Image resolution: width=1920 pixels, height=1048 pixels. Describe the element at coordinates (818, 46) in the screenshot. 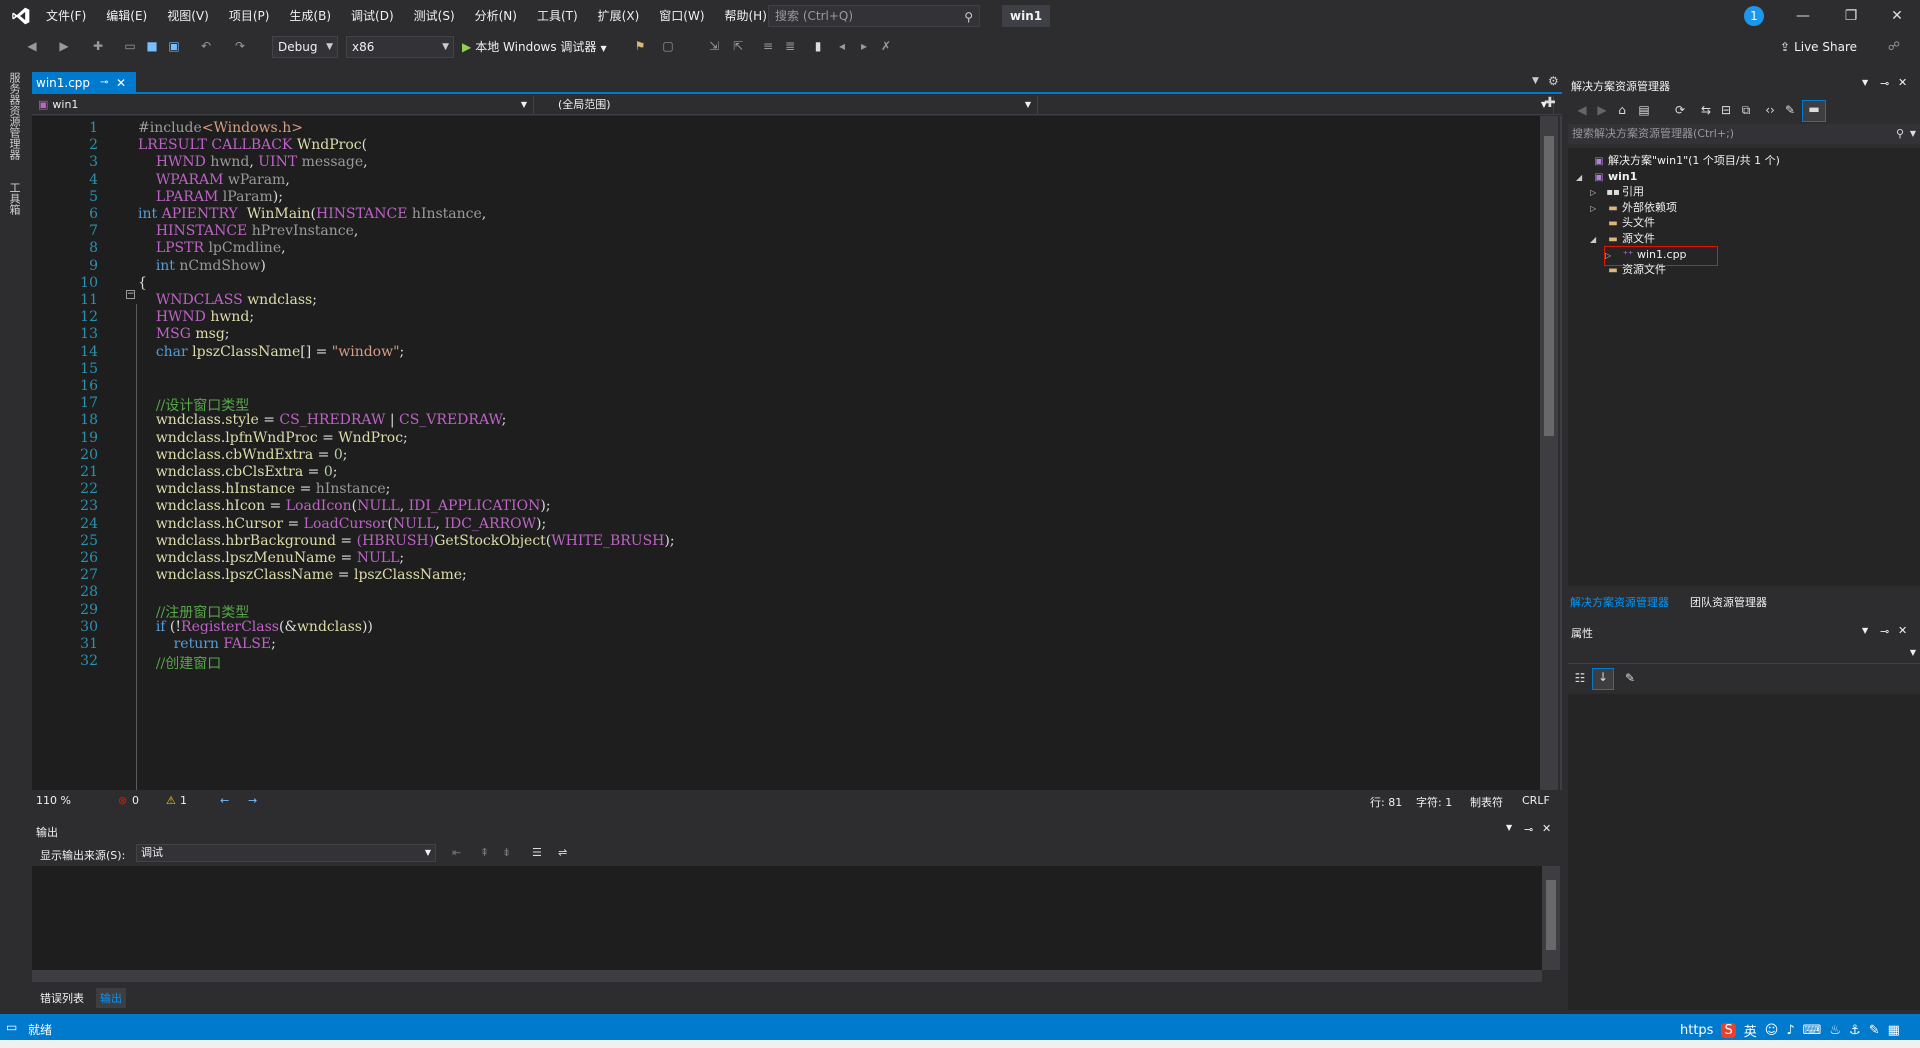

I see `bookmark-icon: ▮` at that location.